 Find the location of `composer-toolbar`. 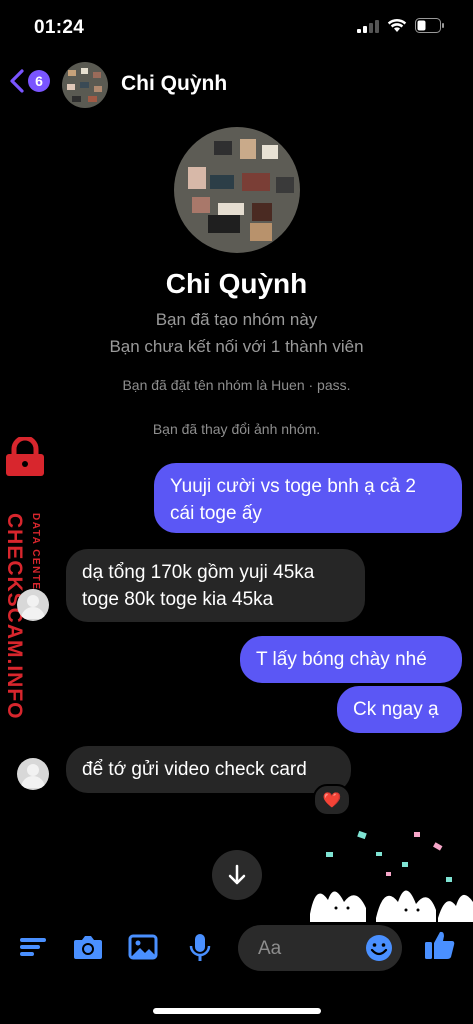

composer-toolbar is located at coordinates (236, 948).